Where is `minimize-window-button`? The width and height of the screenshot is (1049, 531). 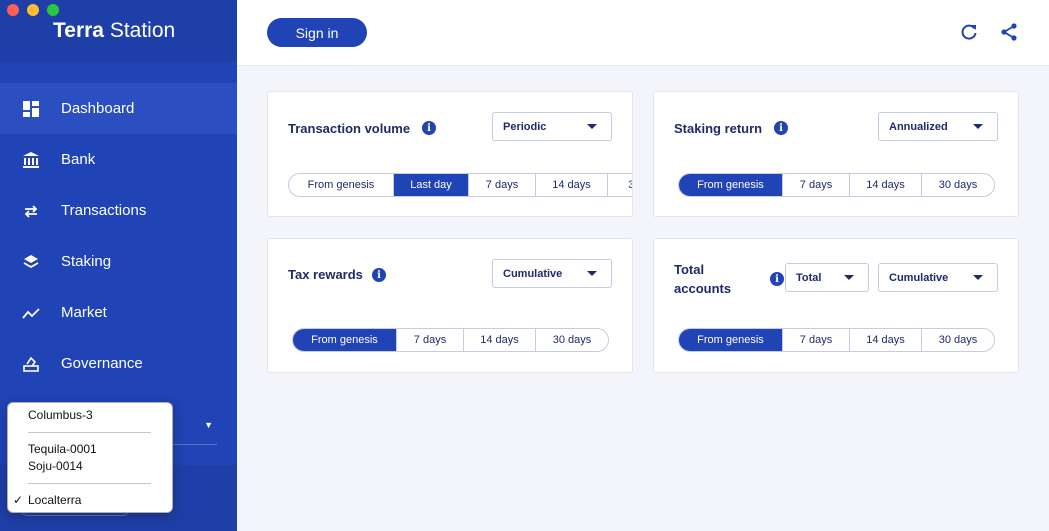
minimize-window-button is located at coordinates (33, 10).